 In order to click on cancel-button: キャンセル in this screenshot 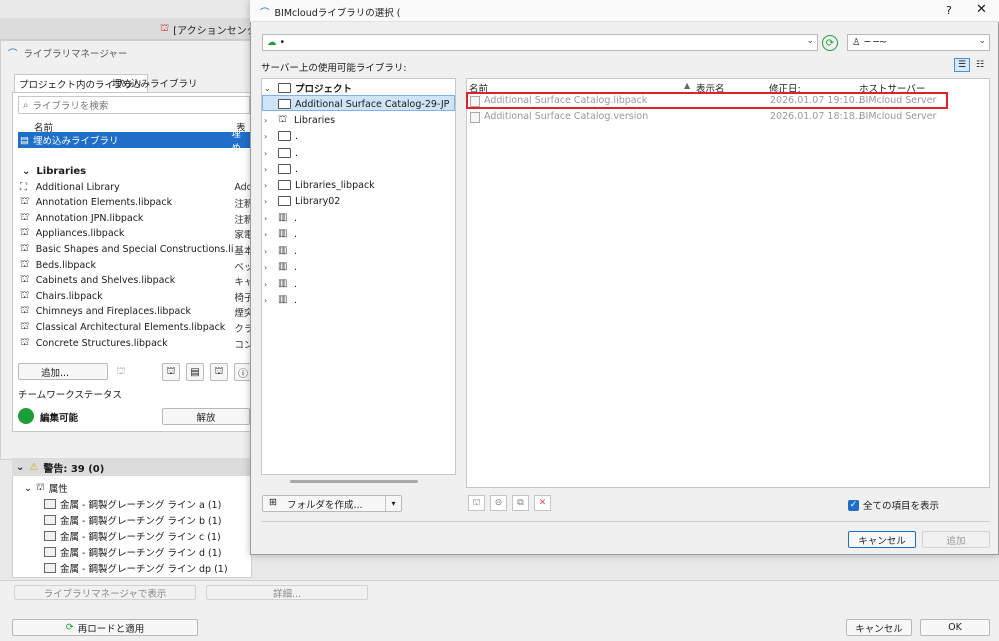, I will do `click(879, 627)`.